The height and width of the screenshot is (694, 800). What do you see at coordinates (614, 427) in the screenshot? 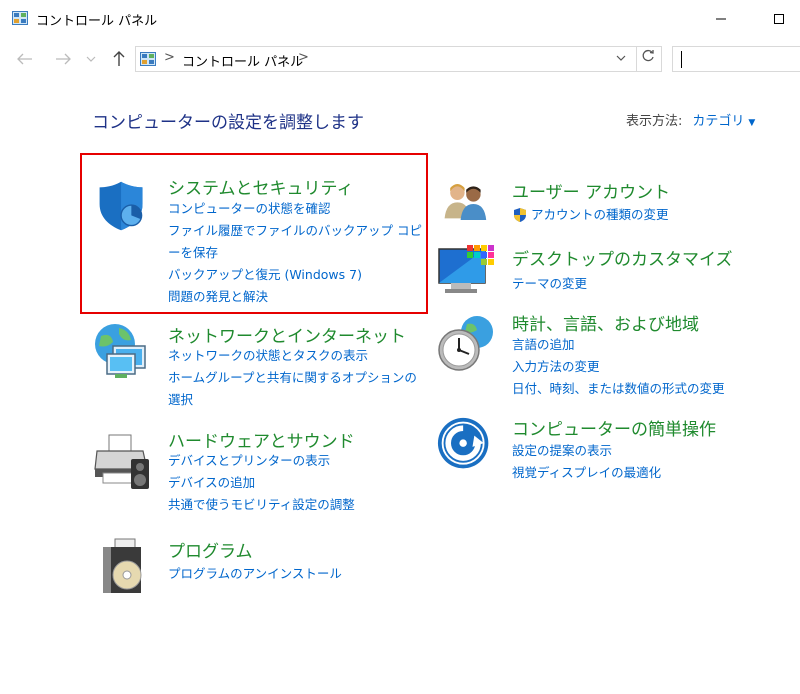
I see `category-title-access: コンピューターの簡単操作` at bounding box center [614, 427].